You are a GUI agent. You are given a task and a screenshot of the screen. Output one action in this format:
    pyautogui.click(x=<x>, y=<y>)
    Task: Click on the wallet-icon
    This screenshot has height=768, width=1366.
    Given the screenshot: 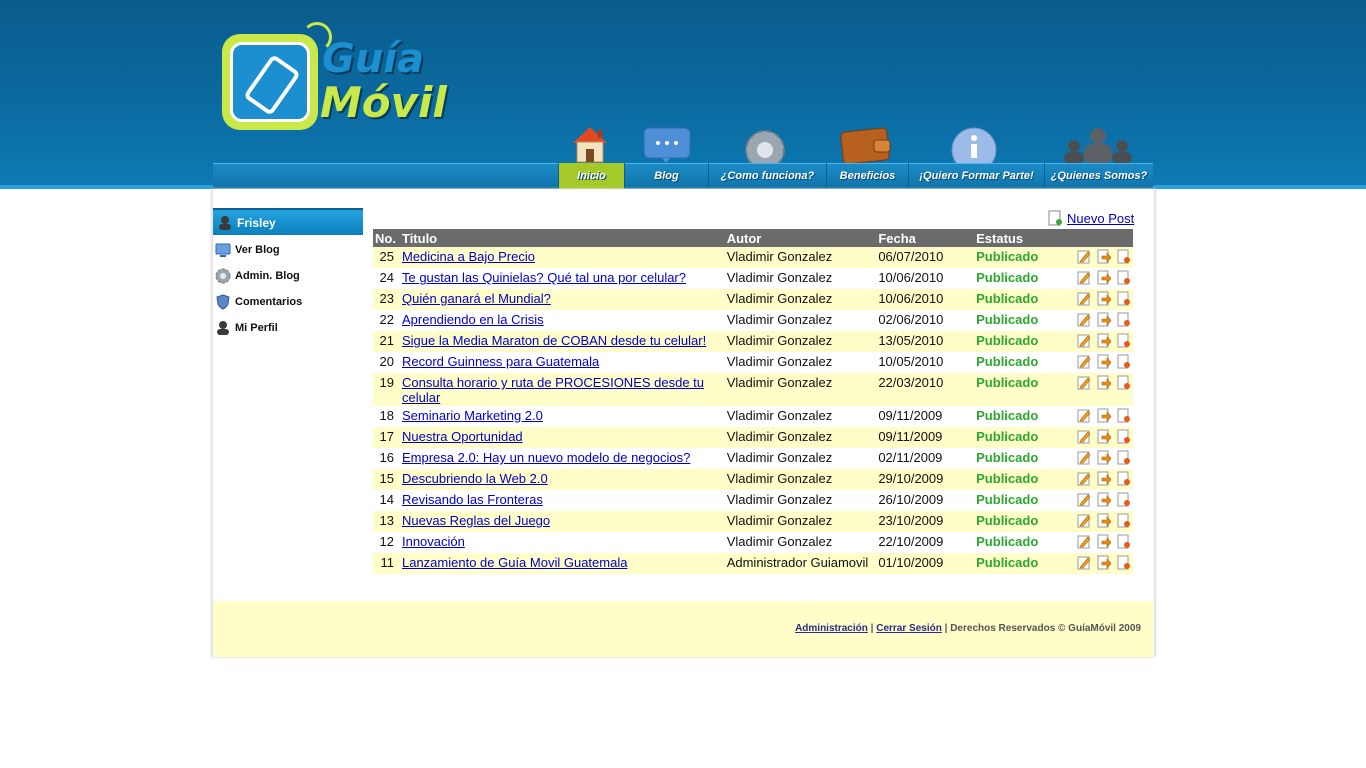 What is the action you would take?
    pyautogui.click(x=866, y=145)
    